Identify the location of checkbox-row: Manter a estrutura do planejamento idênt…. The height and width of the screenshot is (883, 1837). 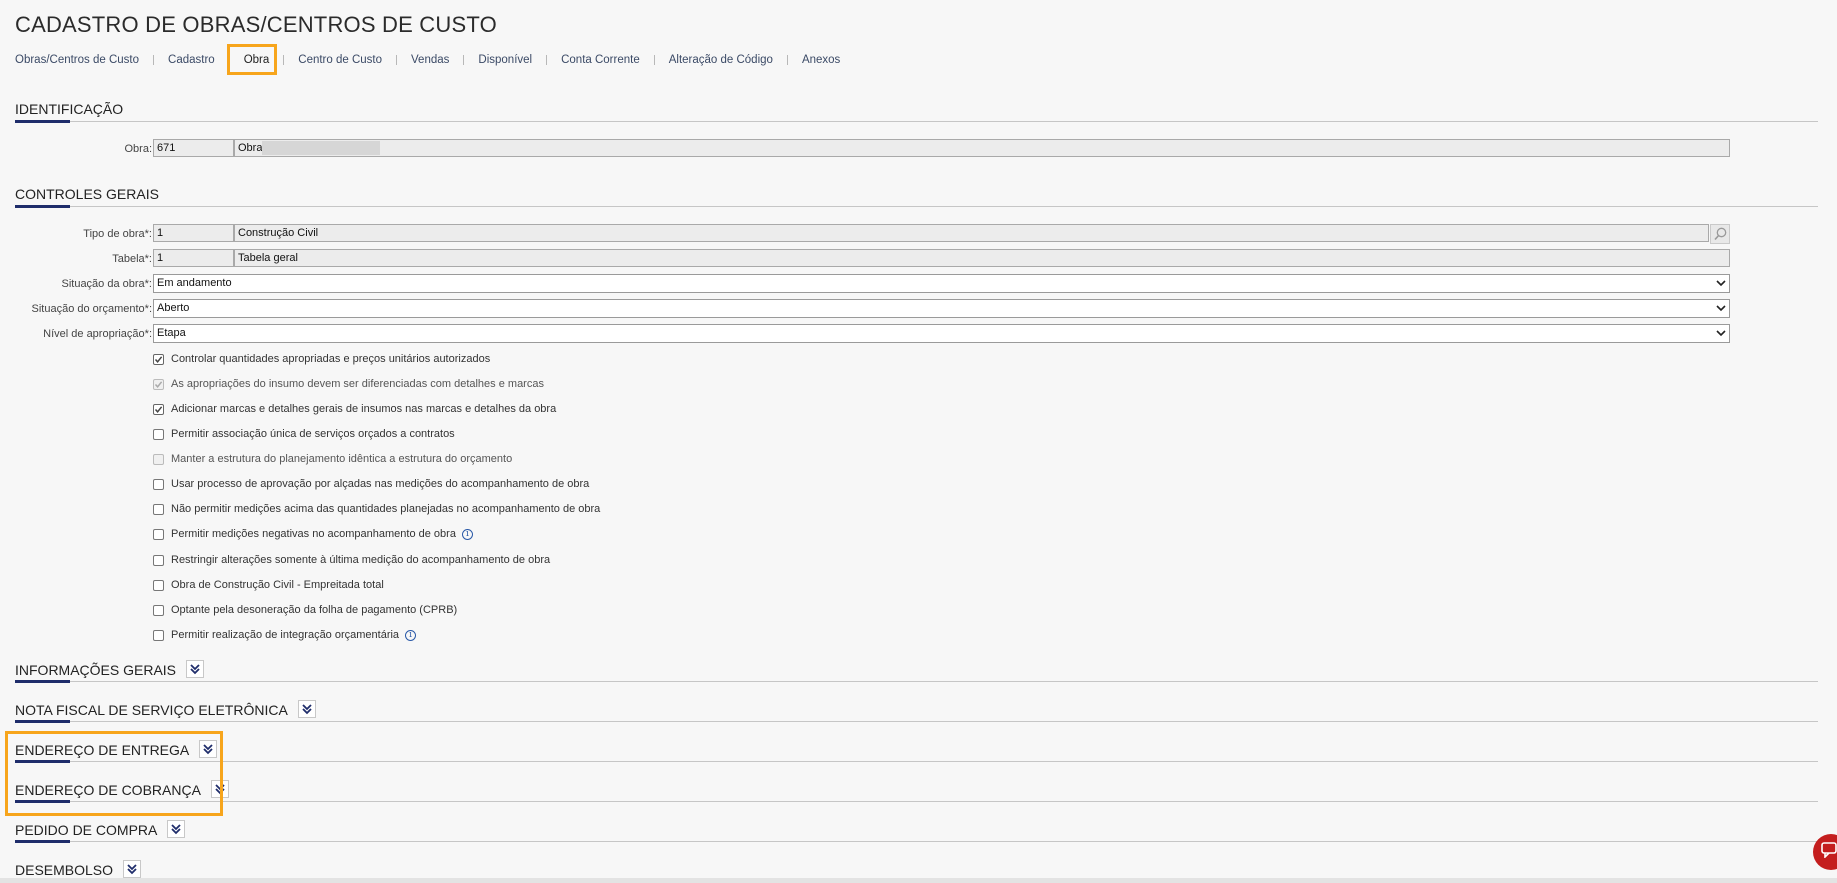
(332, 459).